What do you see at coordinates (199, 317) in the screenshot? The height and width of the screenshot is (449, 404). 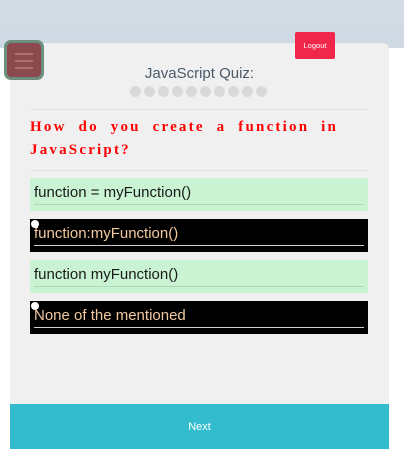 I see `answer-option: None of the mentioned` at bounding box center [199, 317].